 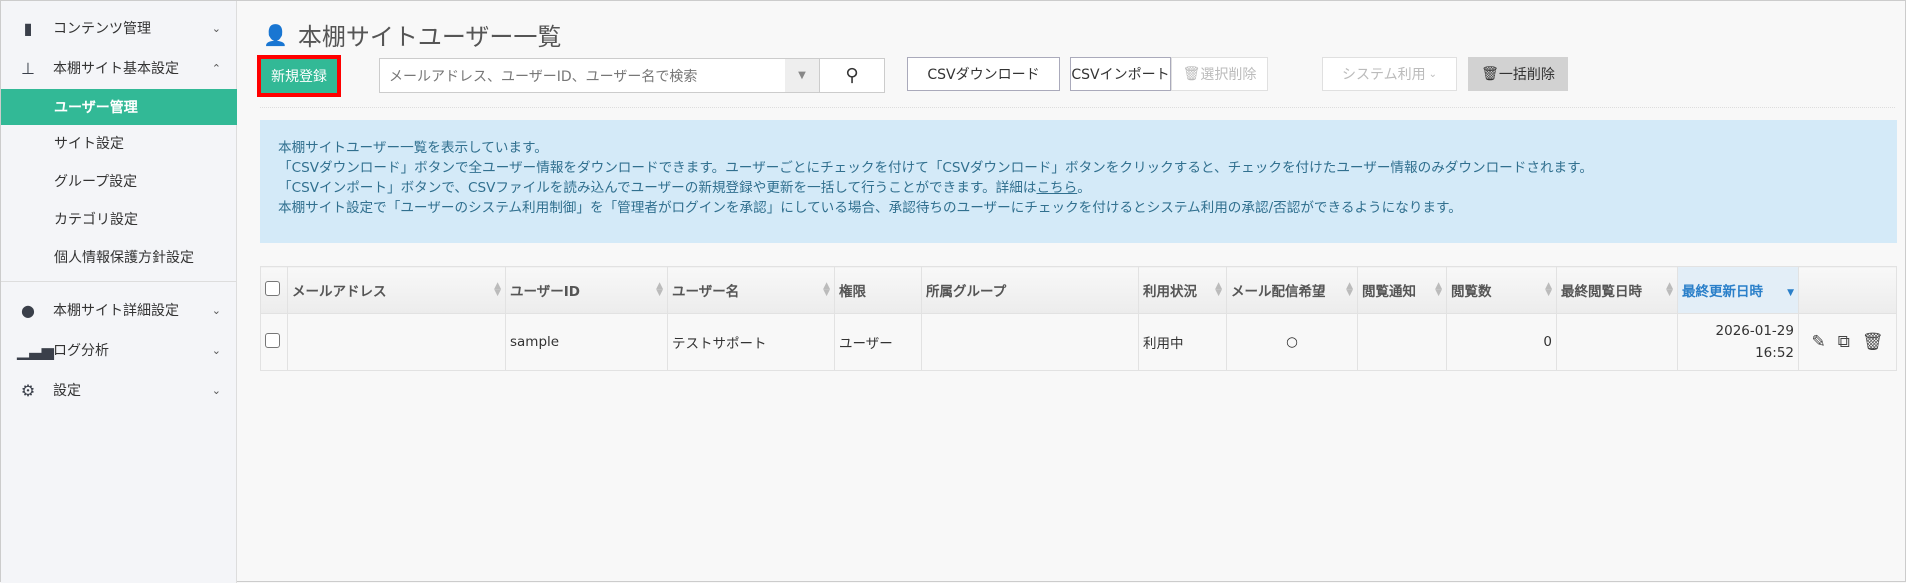 I want to click on system-use-label: システム利用, so click(x=1384, y=75).